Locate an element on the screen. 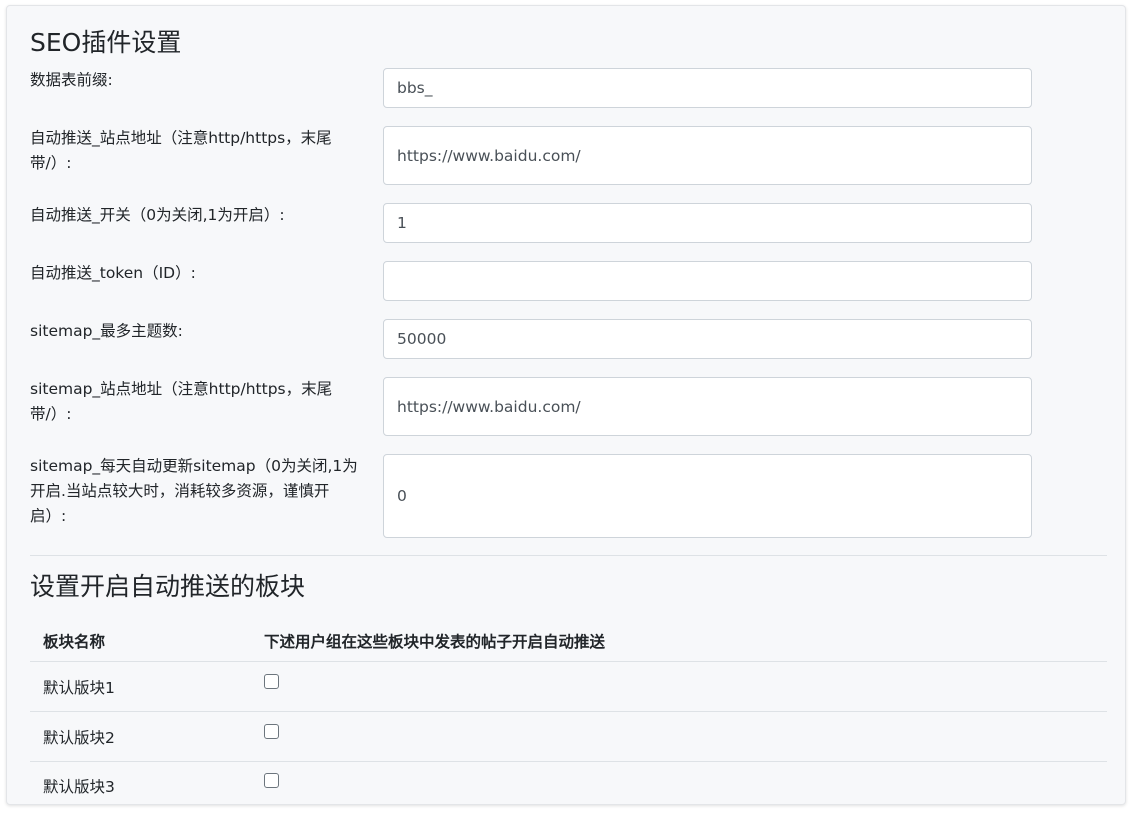  column-header-auto-push: 下述用户组在这些板块中发表的帖子开启自动推送 is located at coordinates (435, 642).